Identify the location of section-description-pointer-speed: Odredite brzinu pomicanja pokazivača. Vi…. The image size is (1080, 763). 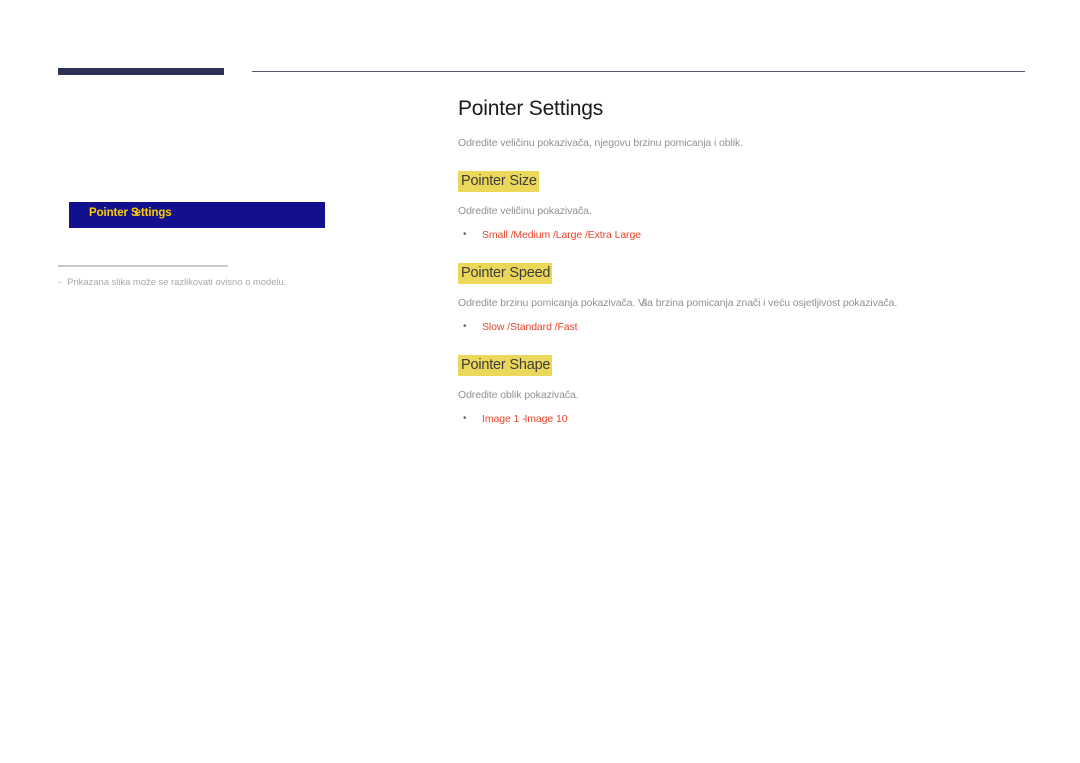
(743, 303).